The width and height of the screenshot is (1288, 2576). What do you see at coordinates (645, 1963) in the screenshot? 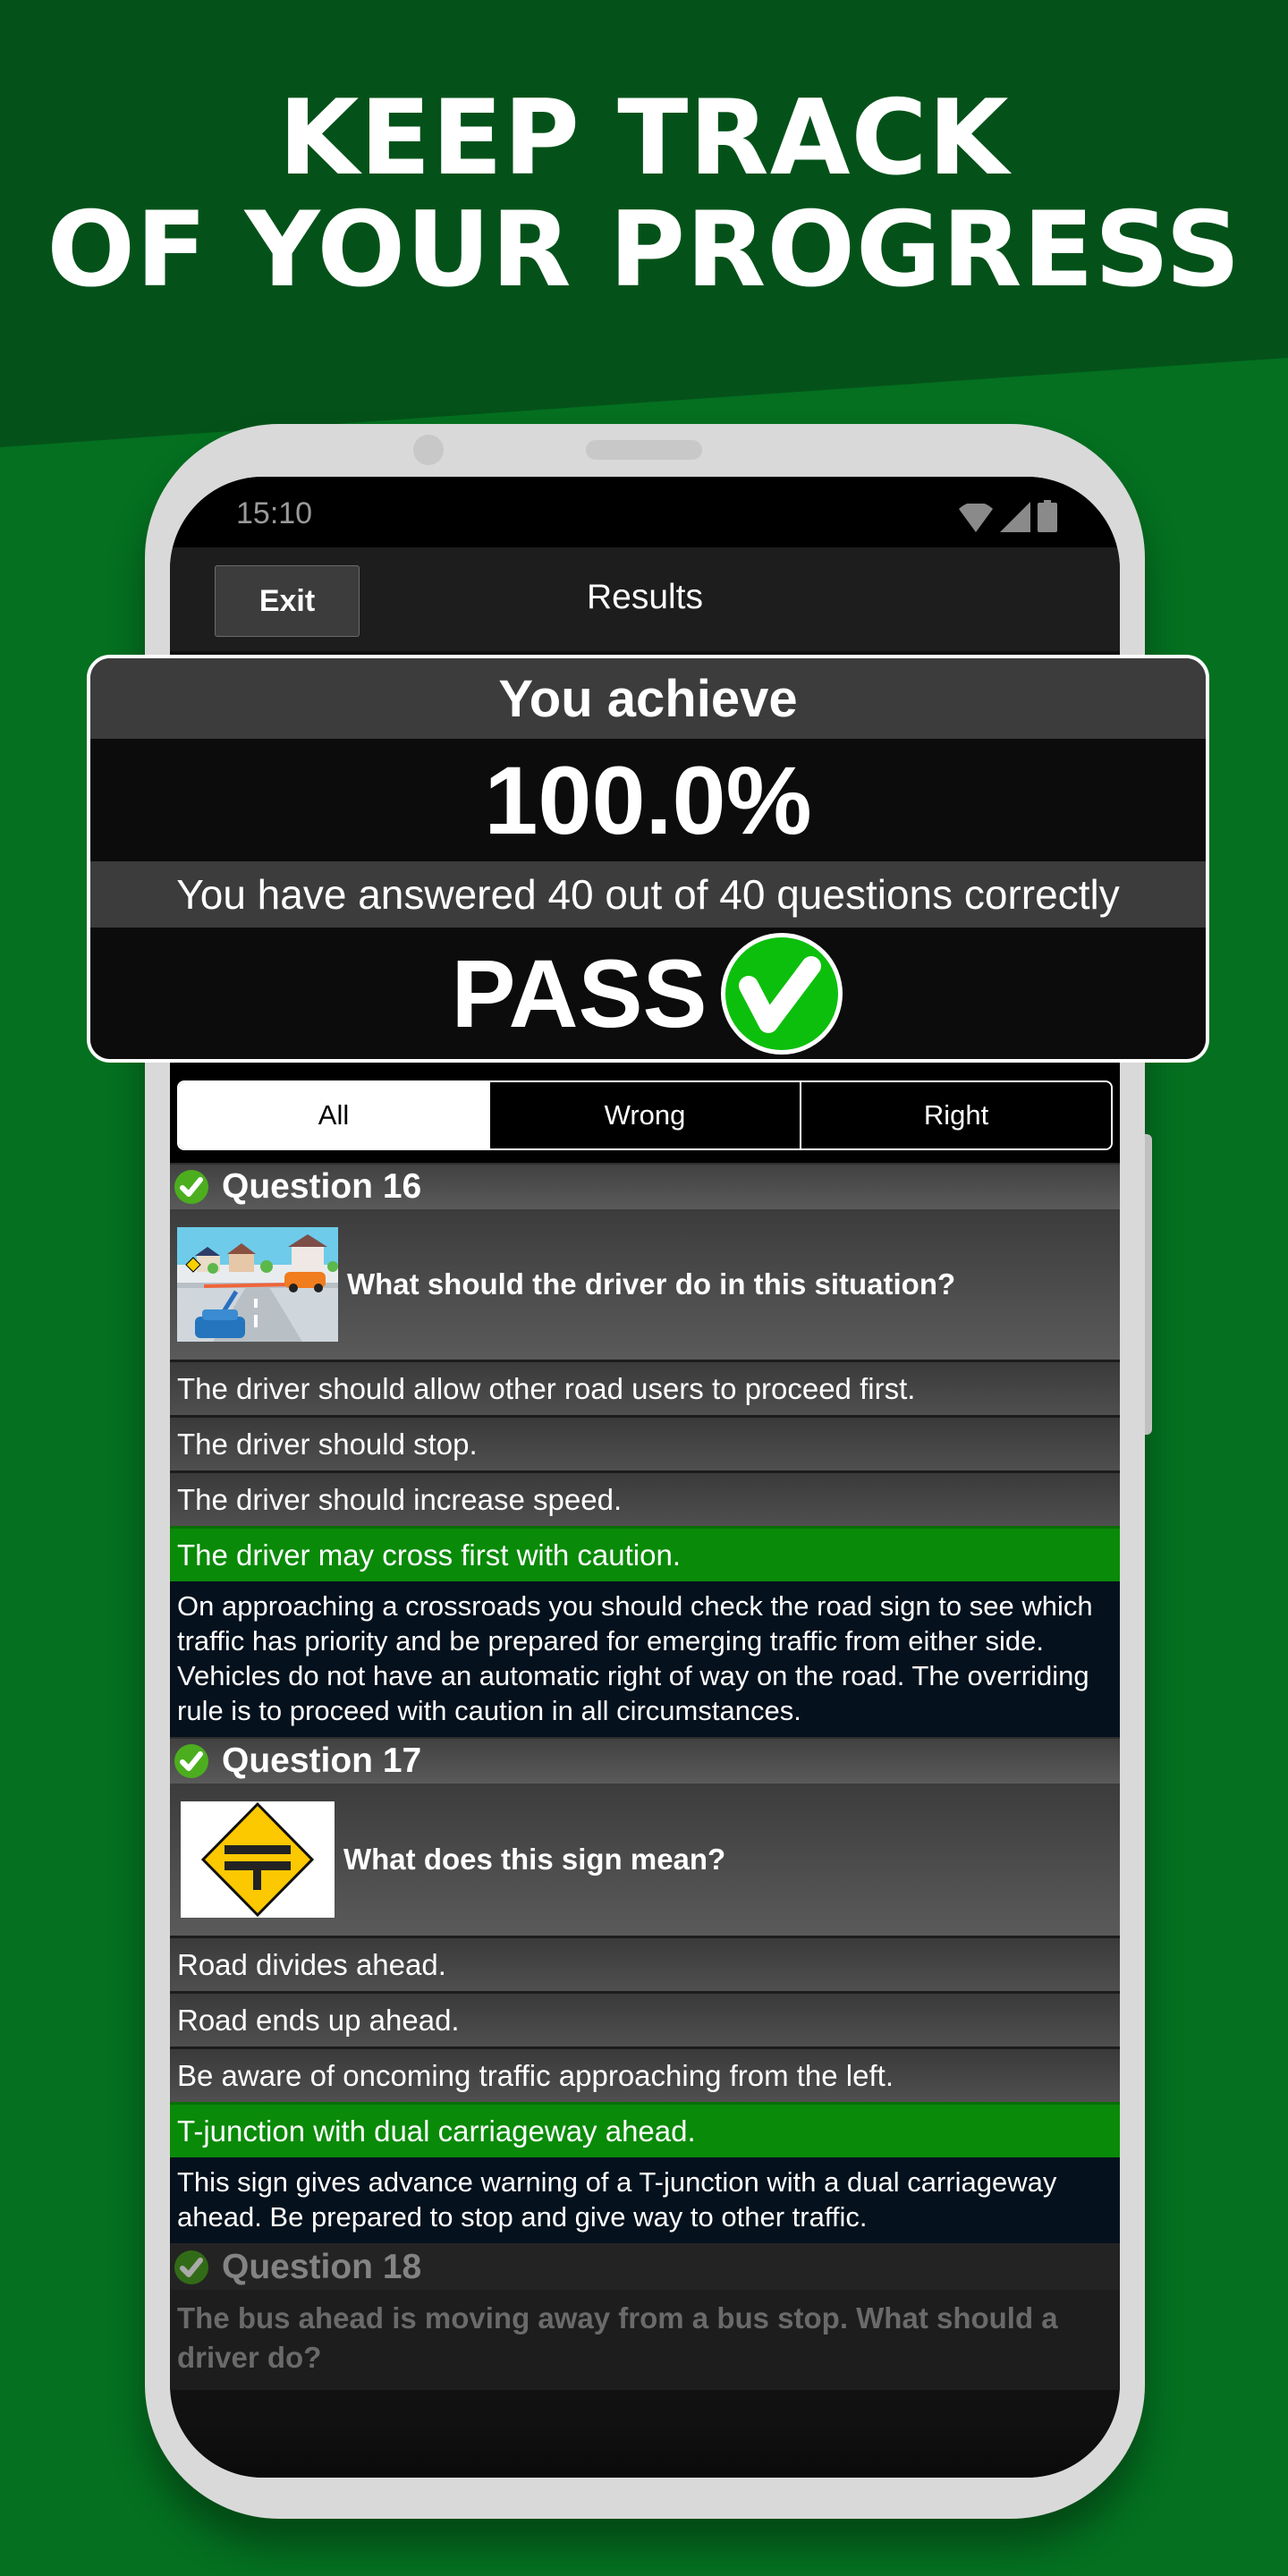
I see `answer-option: Road divides ahead.` at bounding box center [645, 1963].